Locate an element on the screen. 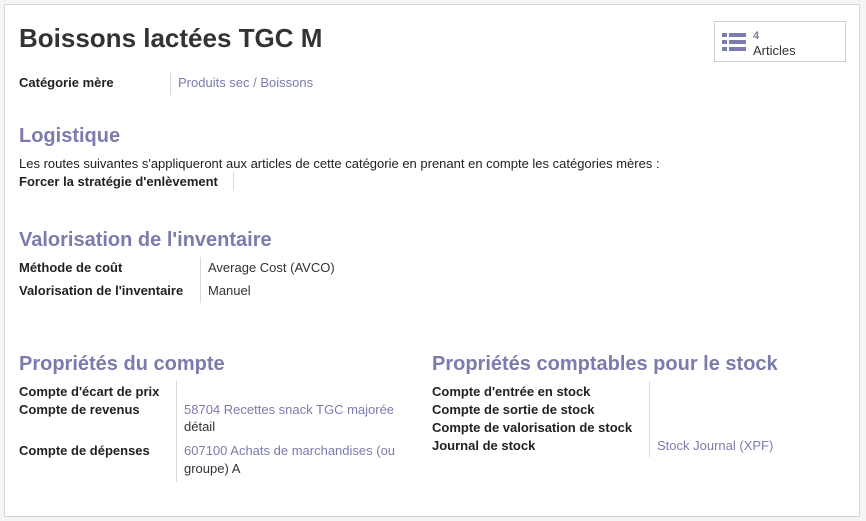 The width and height of the screenshot is (866, 521). income-account-link-cont: détail is located at coordinates (199, 426).